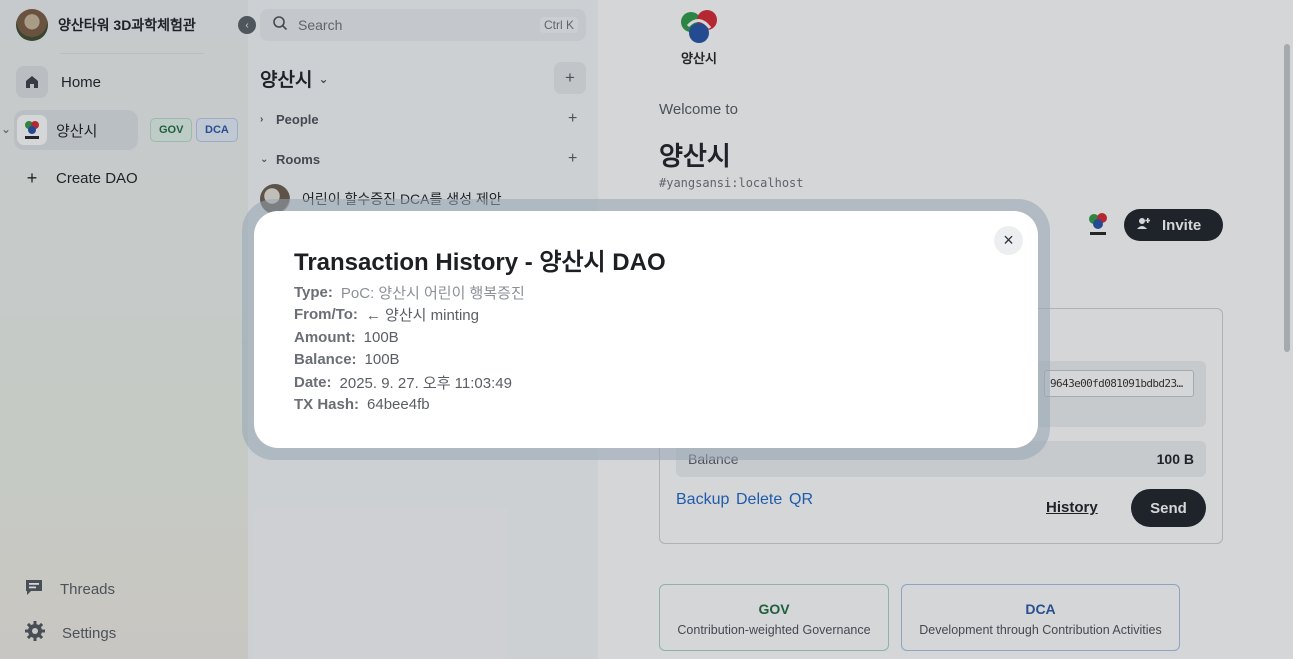 The height and width of the screenshot is (659, 1293). I want to click on tx-value: ← 양산시 minting, so click(422, 316).